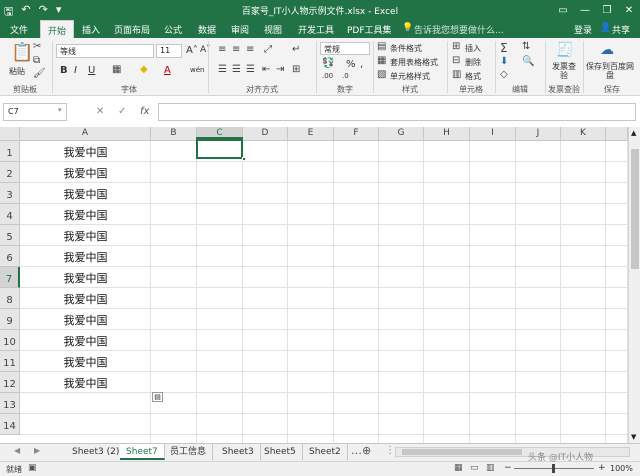 Image resolution: width=640 pixels, height=476 pixels. I want to click on normal-view-icon: ▦, so click(458, 468).